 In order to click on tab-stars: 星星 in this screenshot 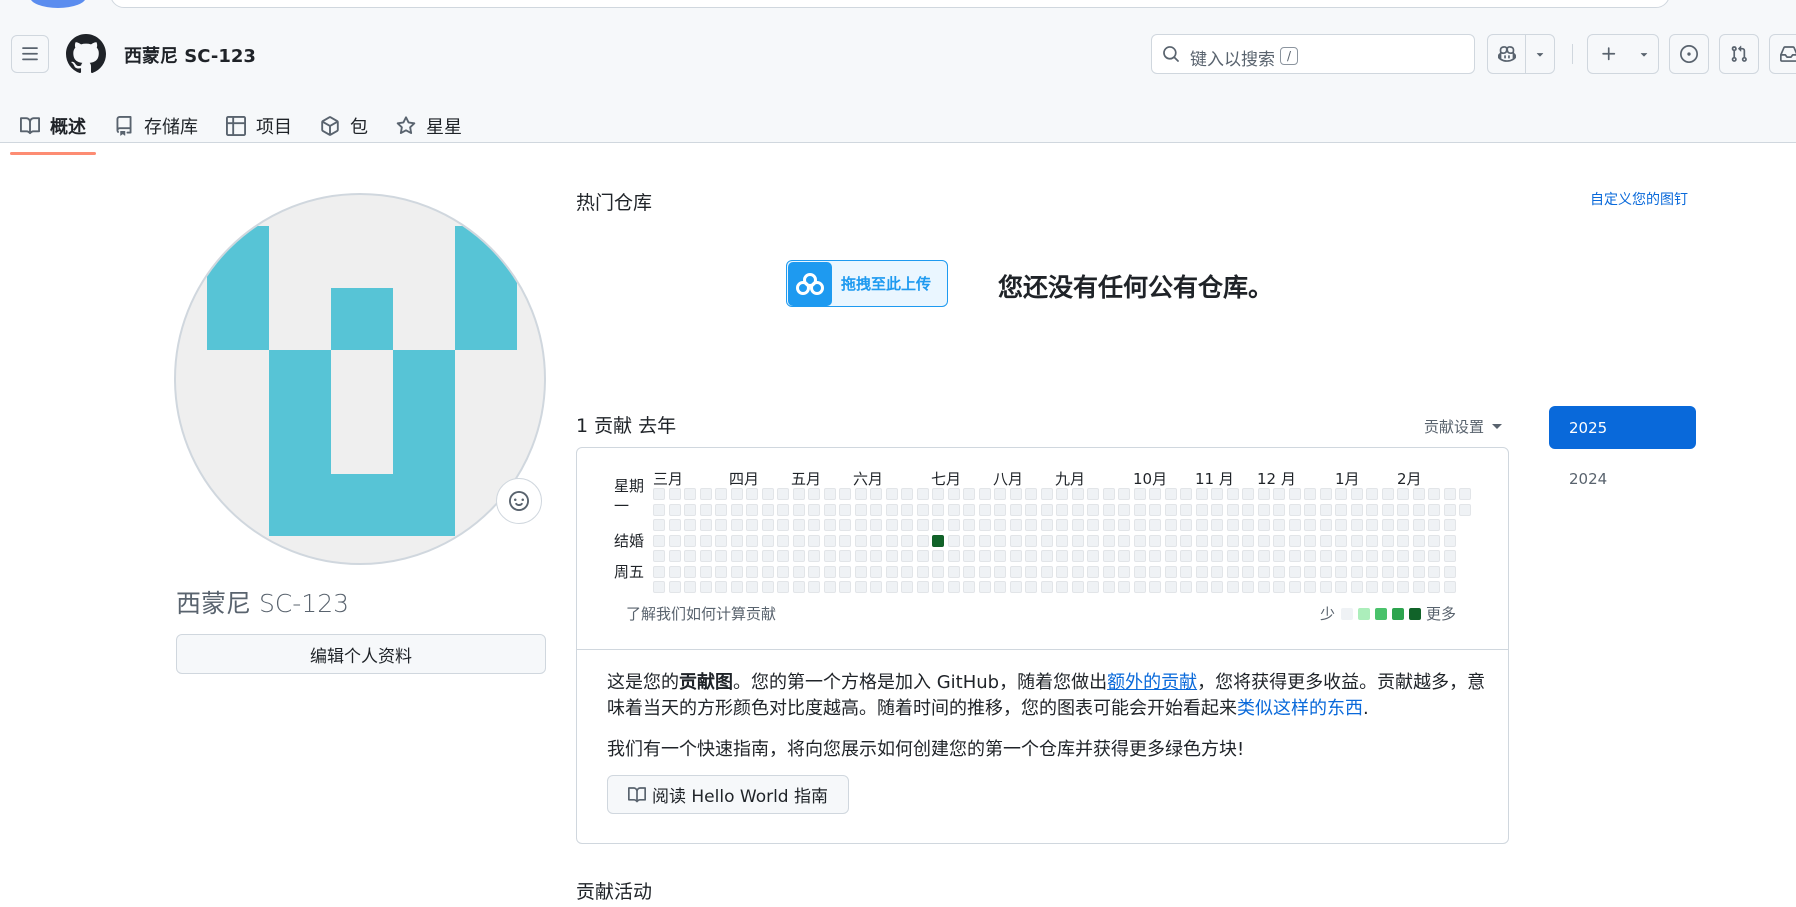, I will do `click(429, 126)`.